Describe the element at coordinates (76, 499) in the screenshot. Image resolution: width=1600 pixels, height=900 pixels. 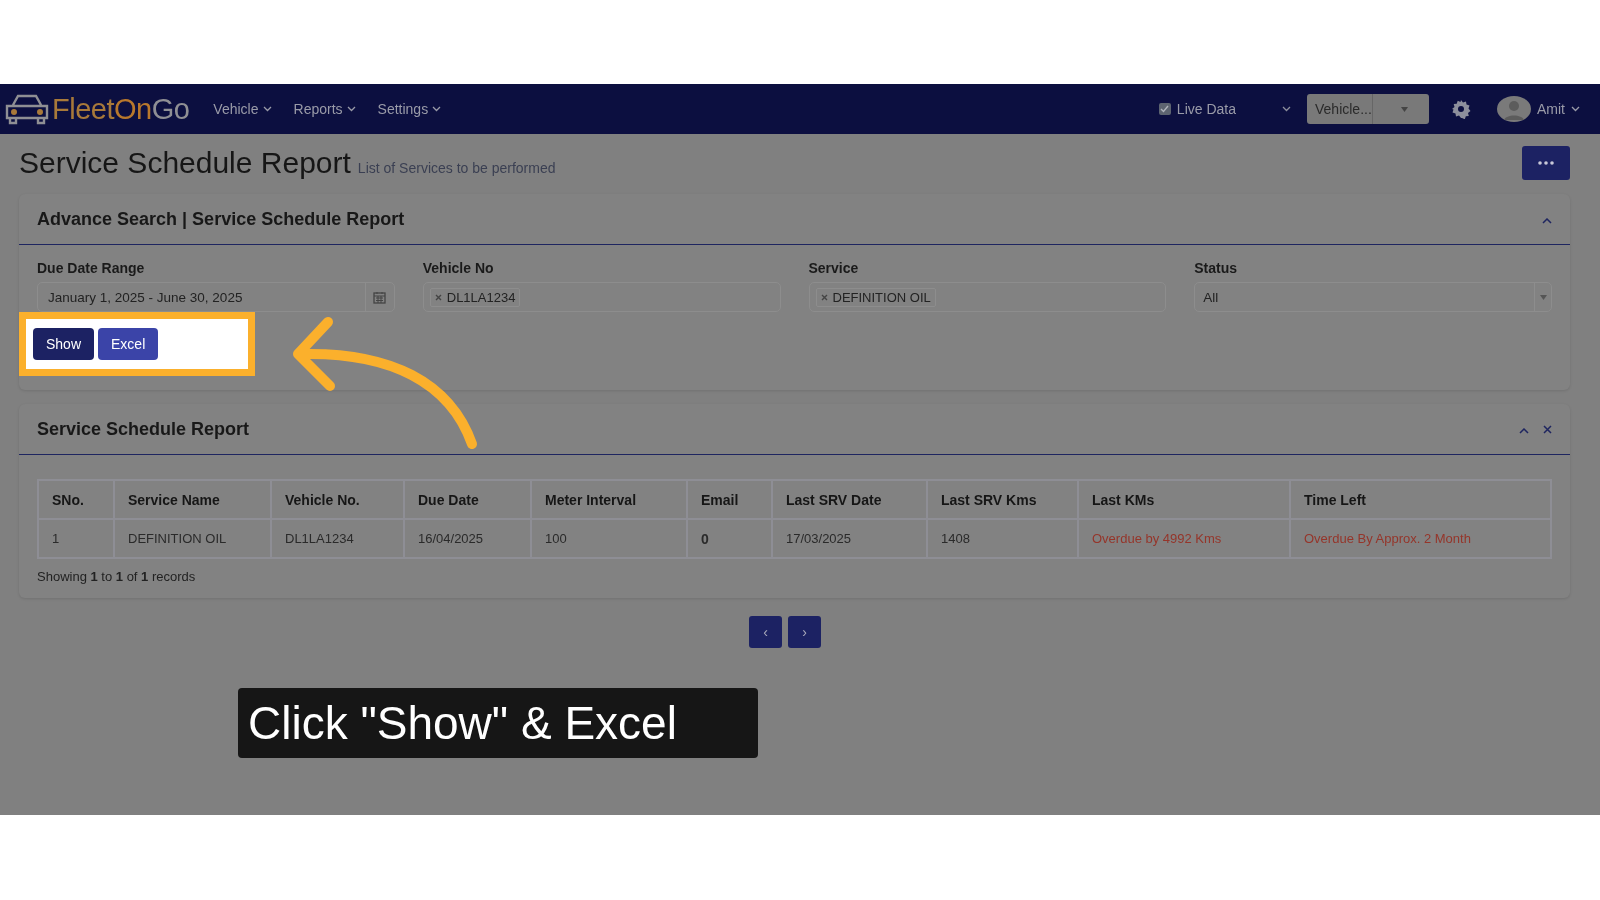
I see `column-header: SNo.` at that location.